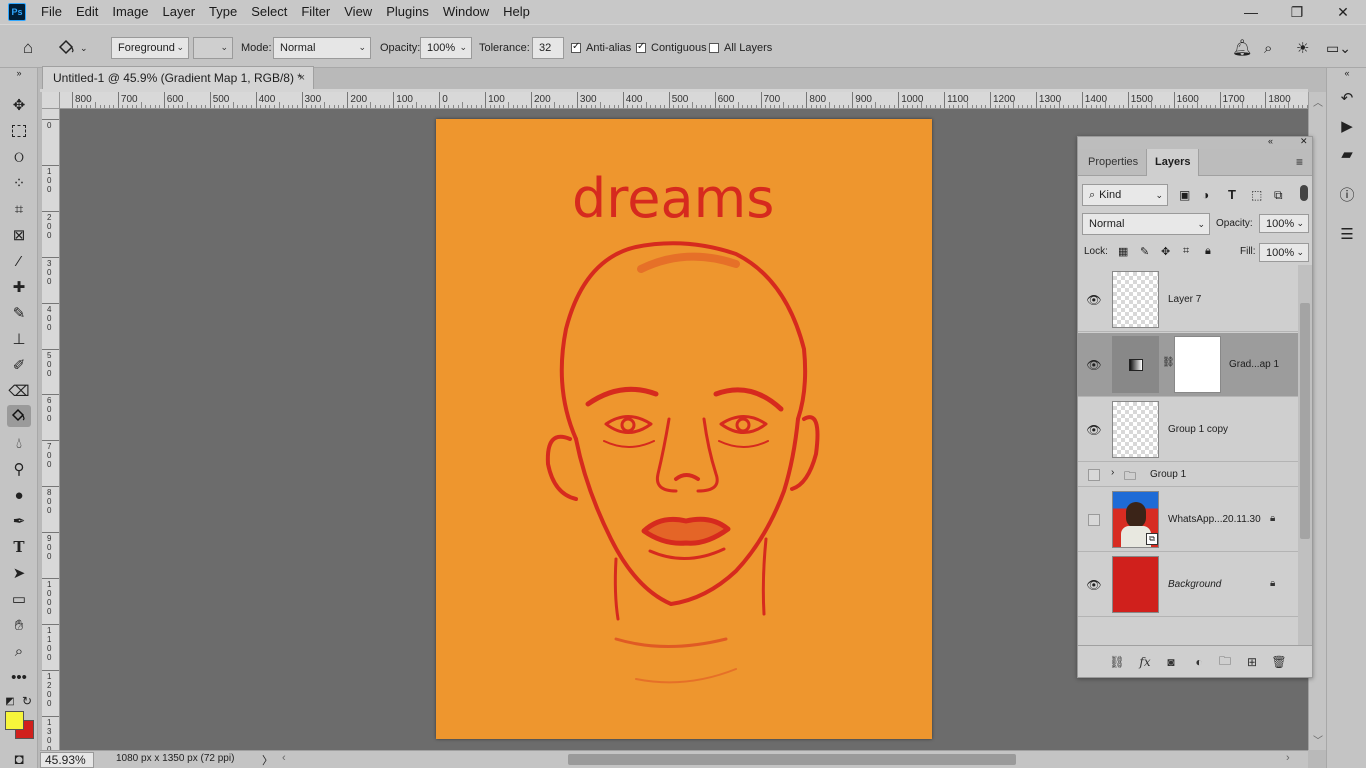  What do you see at coordinates (19, 183) in the screenshot?
I see `quick-selection-tool-icon: ⁘` at bounding box center [19, 183].